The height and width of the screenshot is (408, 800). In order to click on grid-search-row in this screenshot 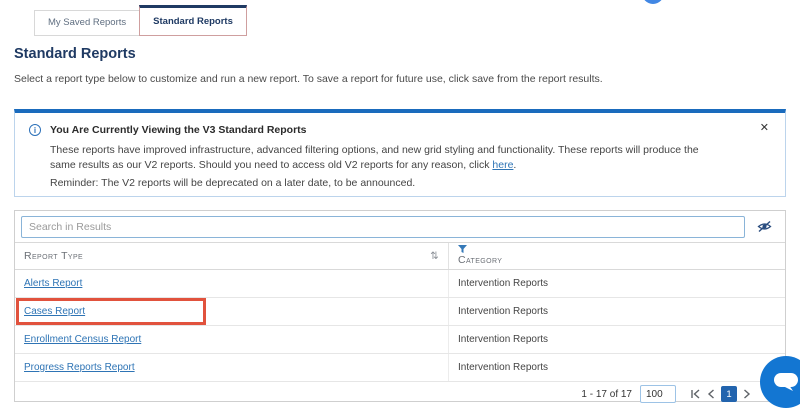, I will do `click(400, 226)`.